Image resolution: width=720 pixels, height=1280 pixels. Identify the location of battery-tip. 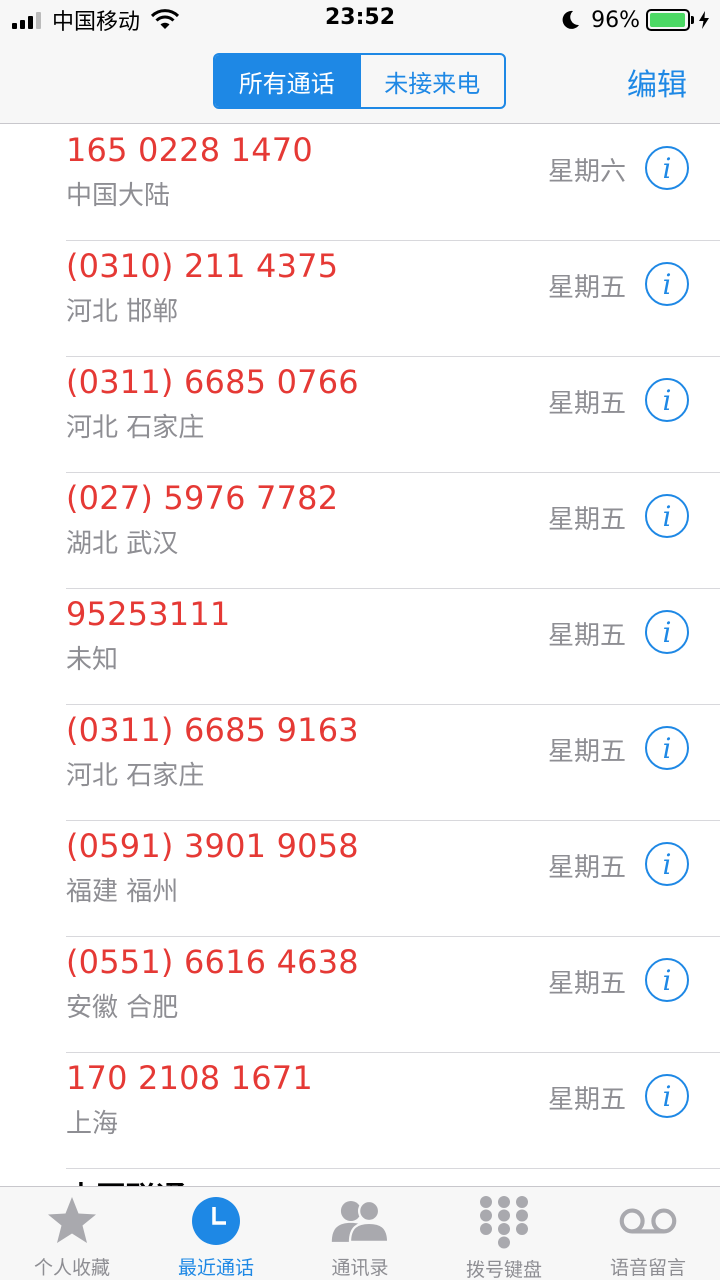
(692, 20).